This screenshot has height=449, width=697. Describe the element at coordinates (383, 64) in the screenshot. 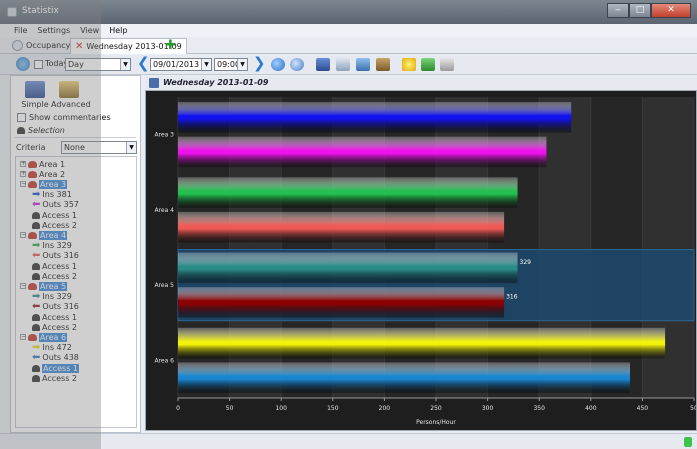

I see `export-icon` at that location.